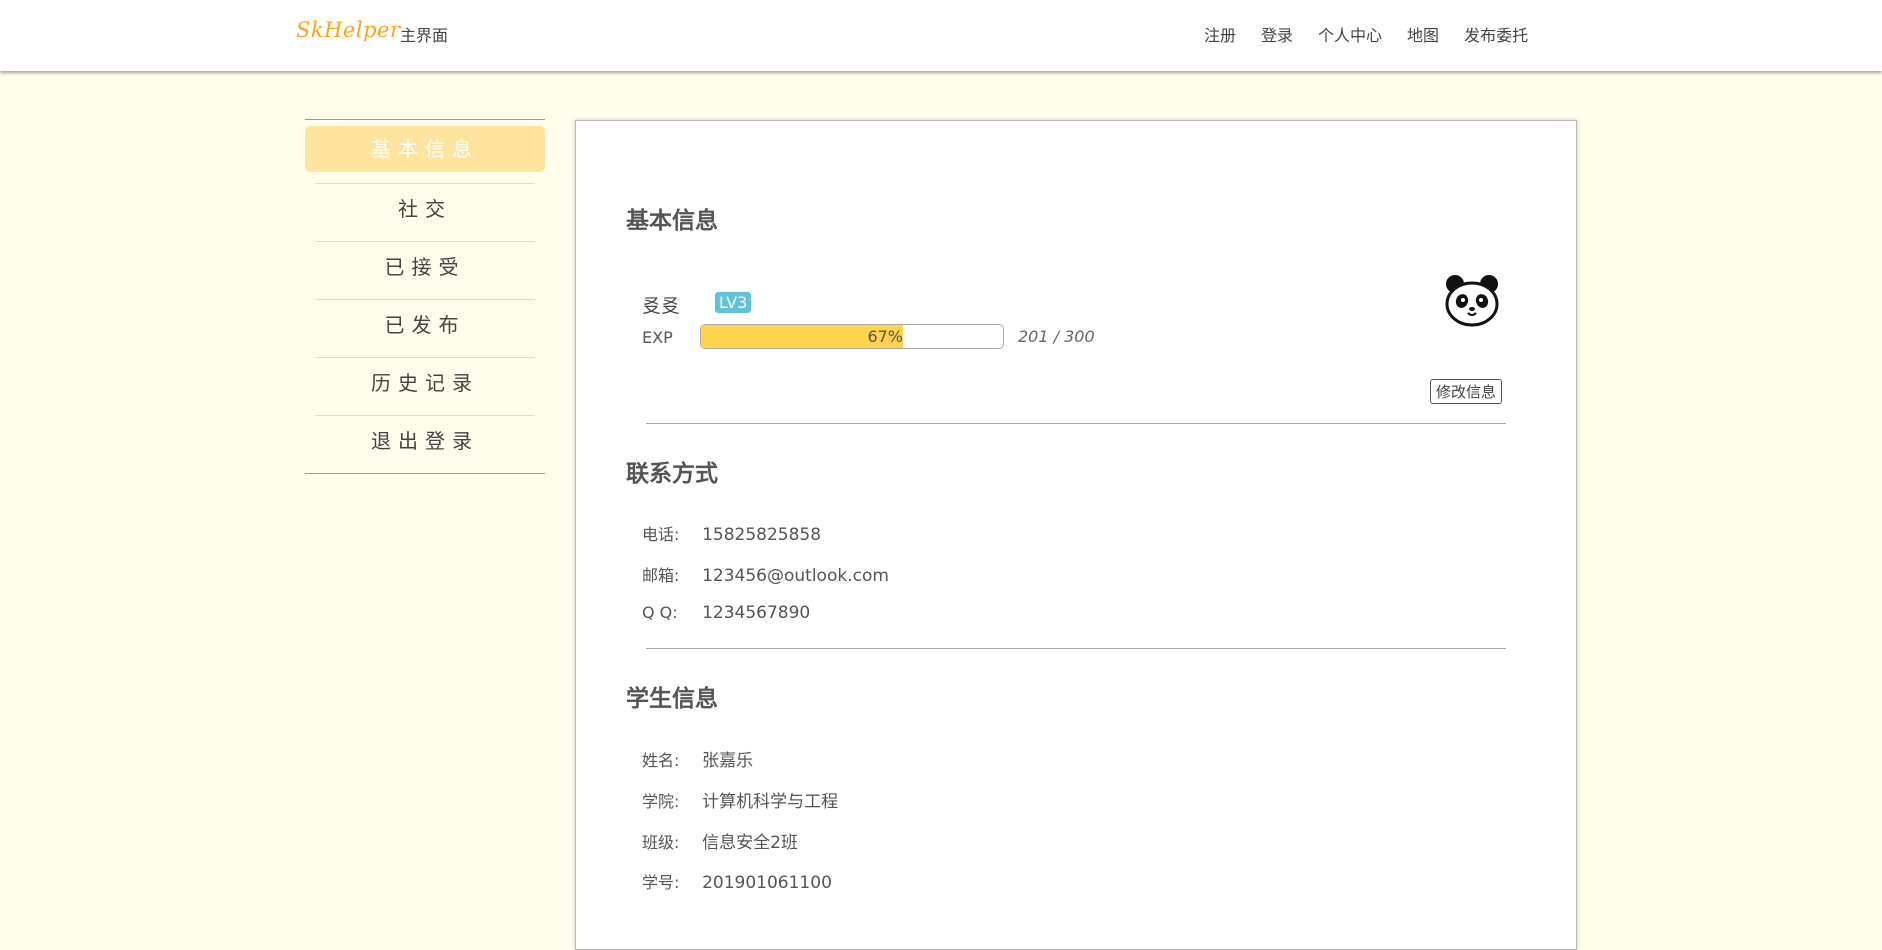 The height and width of the screenshot is (950, 1882). Describe the element at coordinates (661, 306) in the screenshot. I see `username: 㕛㕛` at that location.